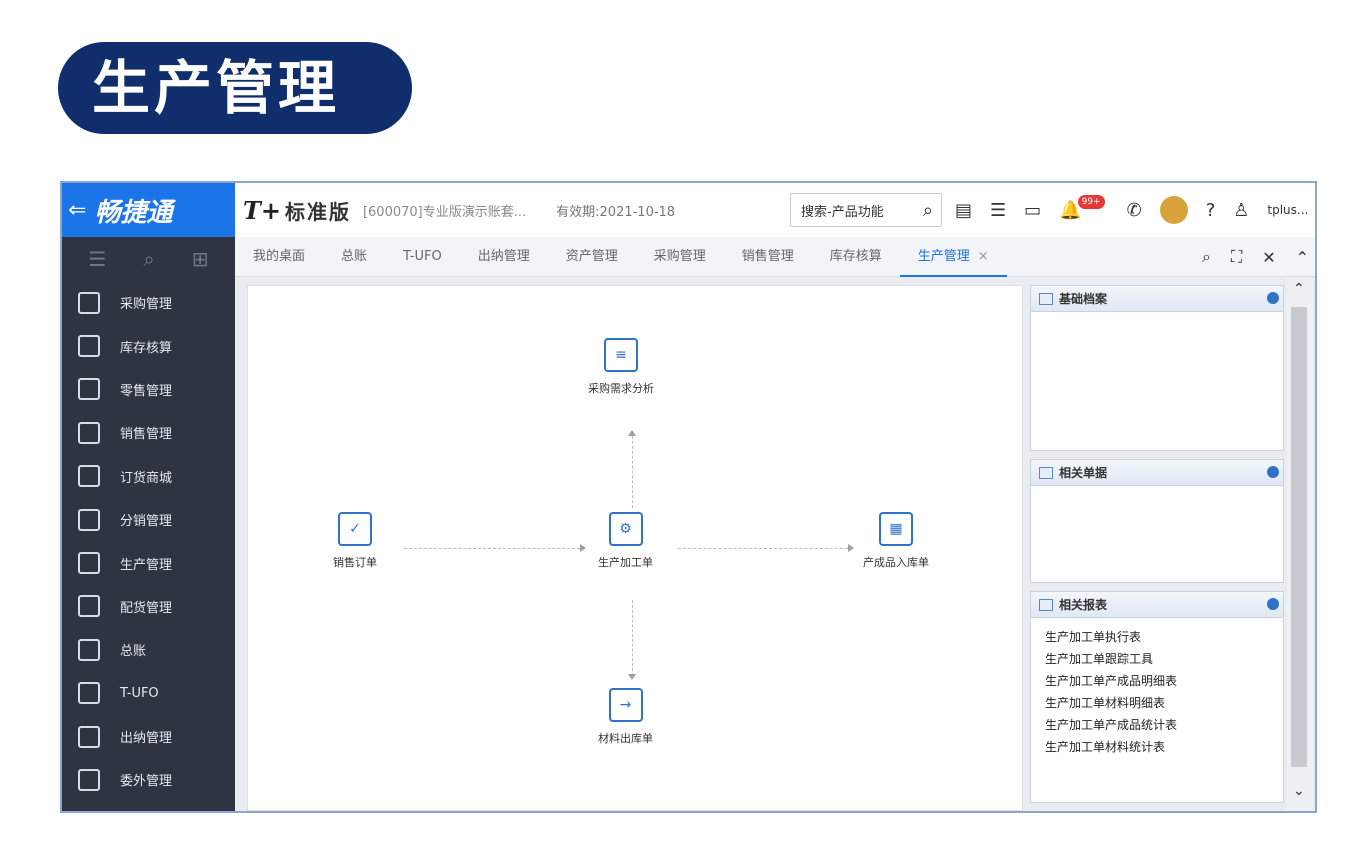 This screenshot has height=851, width=1355. Describe the element at coordinates (317, 211) in the screenshot. I see `edition-label: 标准版` at that location.